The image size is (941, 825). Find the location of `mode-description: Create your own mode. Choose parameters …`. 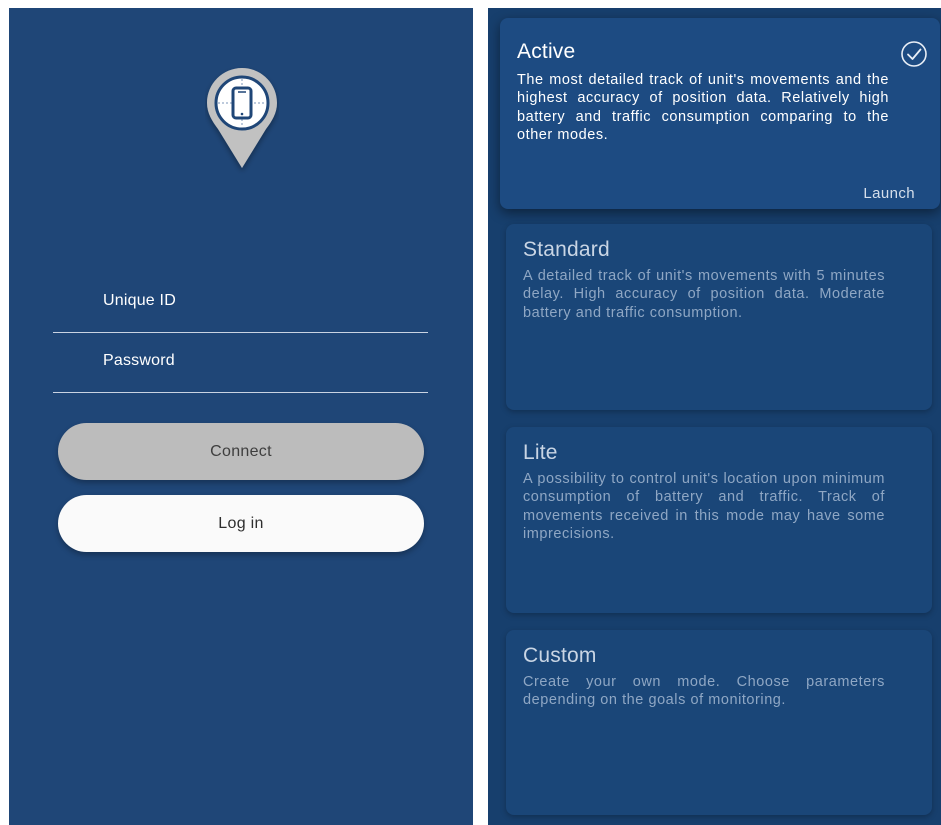

mode-description: Create your own mode. Choose parameters … is located at coordinates (704, 691).